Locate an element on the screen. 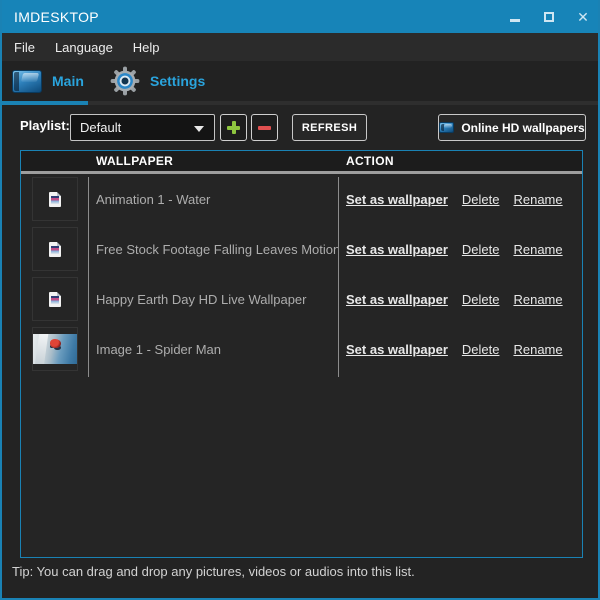 The height and width of the screenshot is (600, 600). playlist-selected-value: Default is located at coordinates (101, 127).